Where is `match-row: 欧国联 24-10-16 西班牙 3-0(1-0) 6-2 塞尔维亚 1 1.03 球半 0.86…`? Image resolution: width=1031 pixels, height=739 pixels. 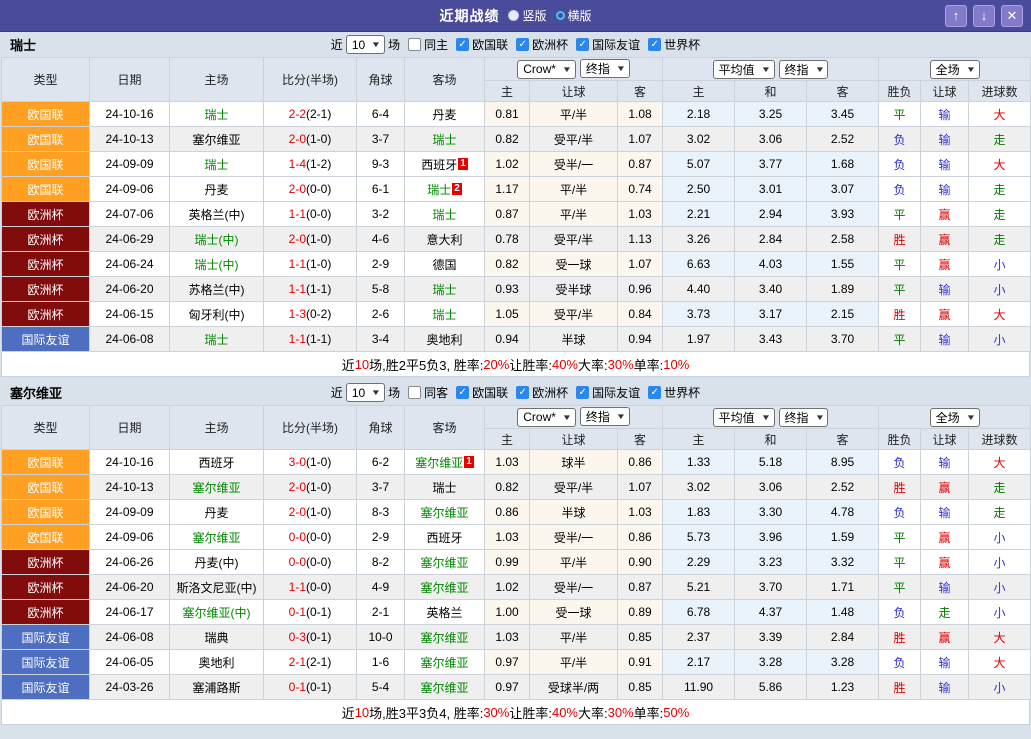 match-row: 欧国联 24-10-16 西班牙 3-0(1-0) 6-2 塞尔维亚 1 1.03 球半 0.86… is located at coordinates (516, 462).